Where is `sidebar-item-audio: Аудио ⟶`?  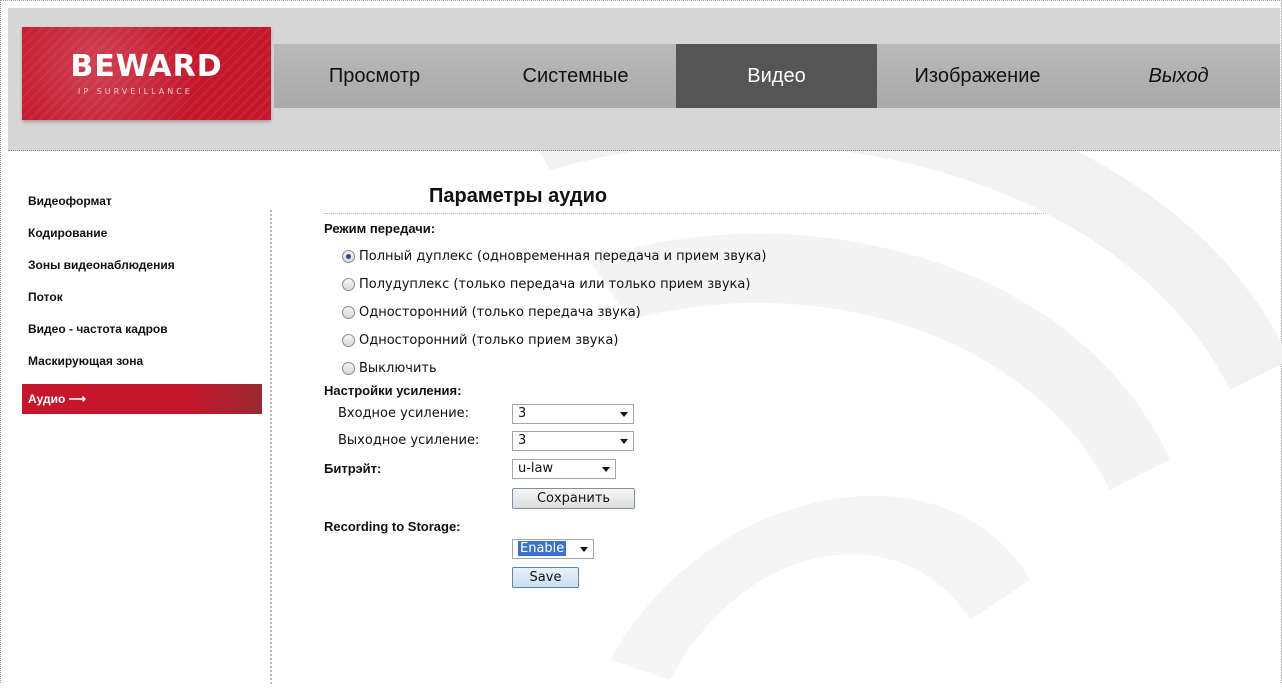 sidebar-item-audio: Аудио ⟶ is located at coordinates (142, 399).